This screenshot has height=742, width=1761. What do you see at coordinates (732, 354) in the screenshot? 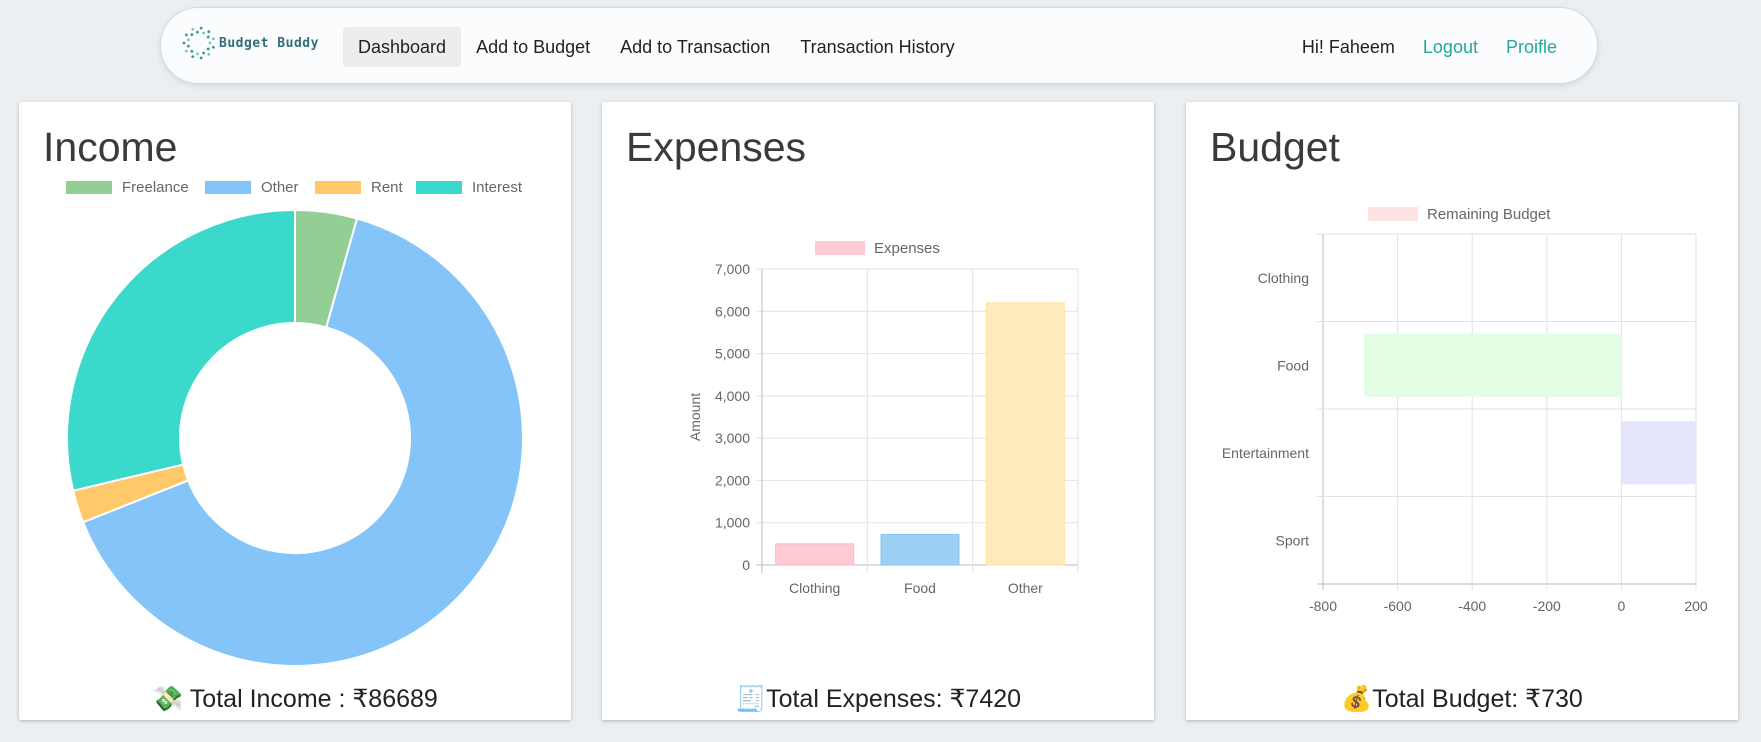
I see `y-tick-label: 5,000` at bounding box center [732, 354].